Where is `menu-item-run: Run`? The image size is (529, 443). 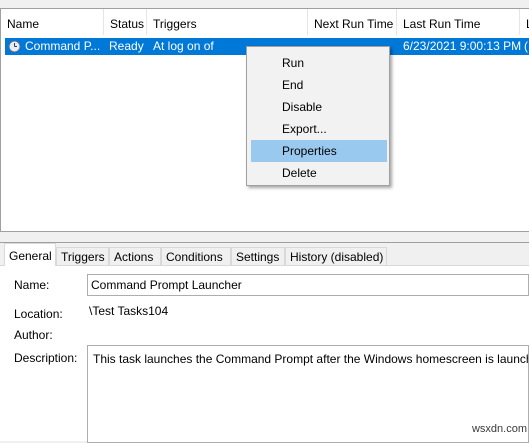
menu-item-run: Run is located at coordinates (319, 63).